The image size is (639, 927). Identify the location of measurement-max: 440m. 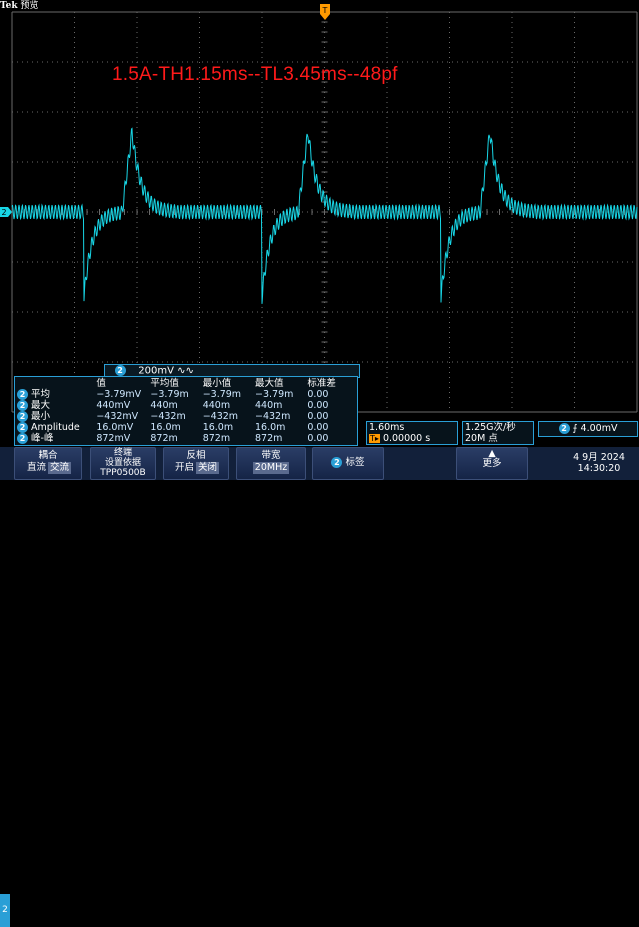
(269, 405).